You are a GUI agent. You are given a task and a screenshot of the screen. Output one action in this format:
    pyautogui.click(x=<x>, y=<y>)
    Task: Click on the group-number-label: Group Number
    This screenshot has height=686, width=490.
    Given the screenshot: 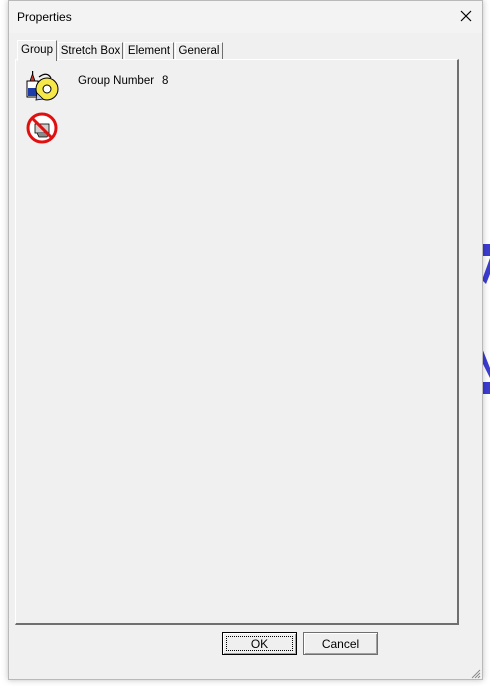 What is the action you would take?
    pyautogui.click(x=116, y=81)
    